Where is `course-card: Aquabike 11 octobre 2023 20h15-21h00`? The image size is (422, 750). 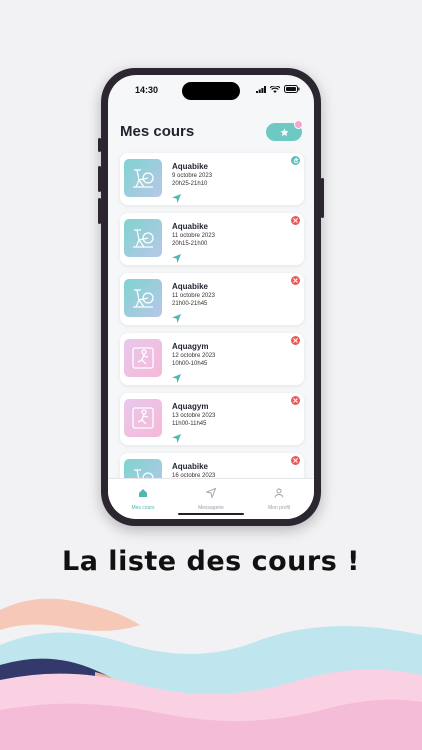 course-card: Aquabike 11 octobre 2023 20h15-21h00 is located at coordinates (212, 239).